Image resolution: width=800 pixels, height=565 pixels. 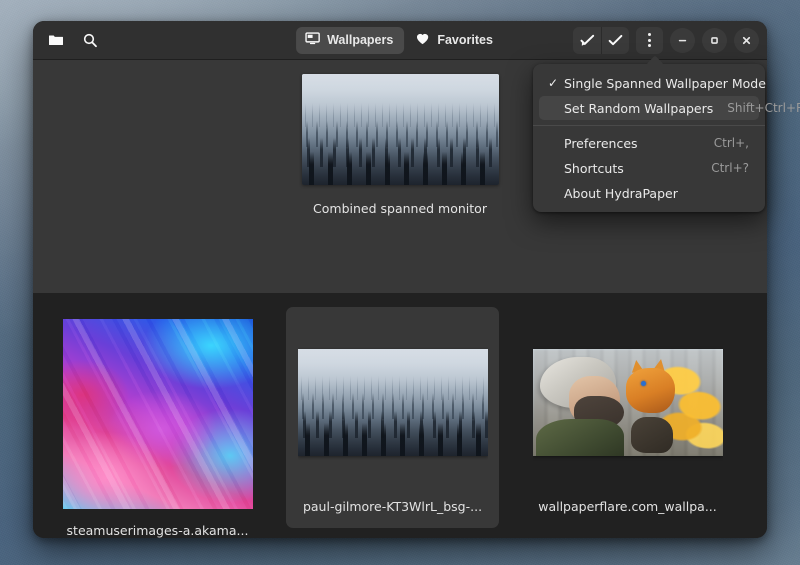 What do you see at coordinates (682, 40) in the screenshot?
I see `minimize-icon` at bounding box center [682, 40].